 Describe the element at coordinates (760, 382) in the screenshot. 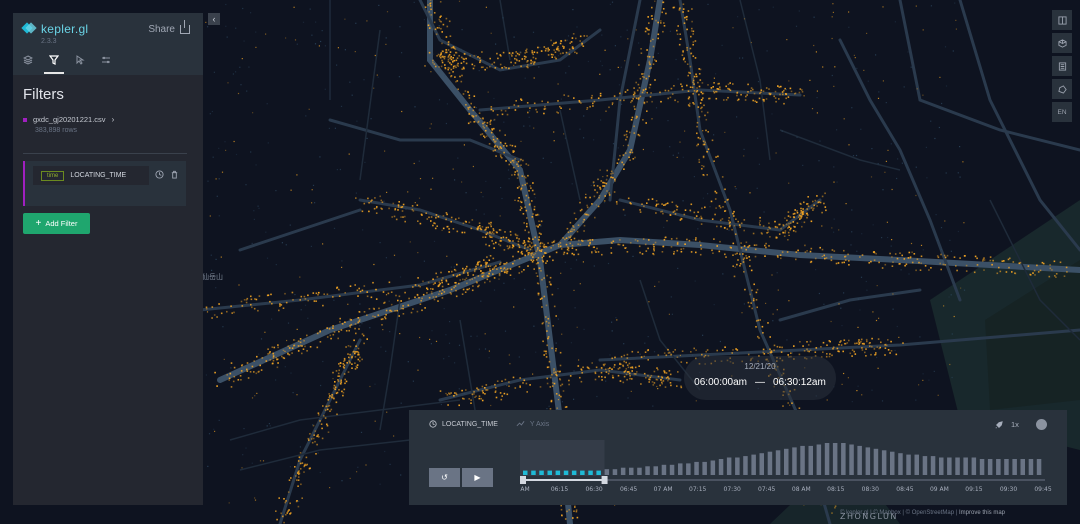

I see `time-range: 06:00:00am — 06:30:12am` at that location.